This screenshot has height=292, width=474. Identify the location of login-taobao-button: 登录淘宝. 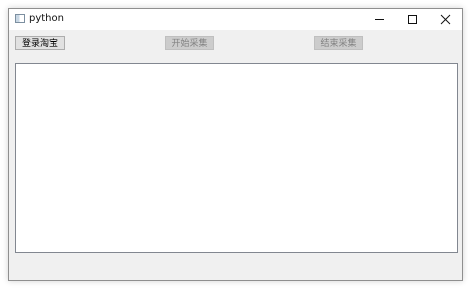
(40, 43).